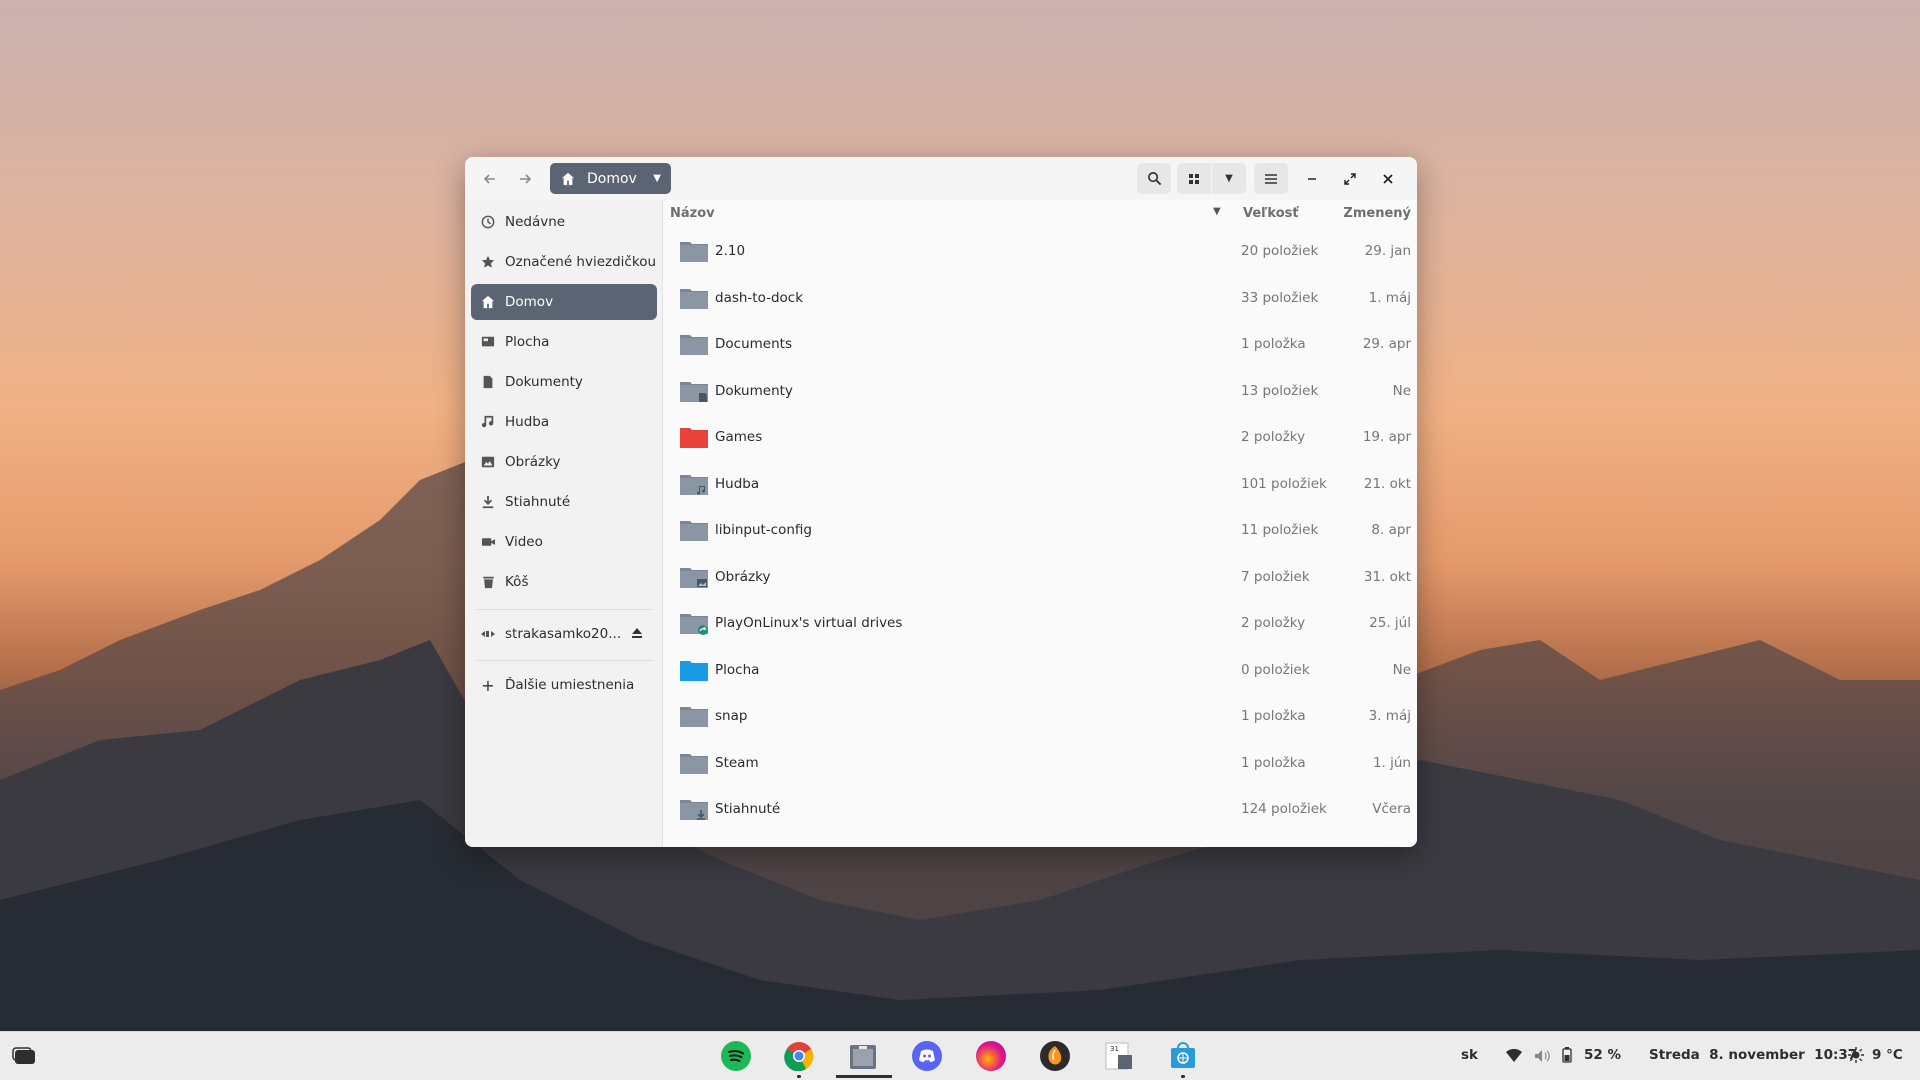 The width and height of the screenshot is (1920, 1080). I want to click on file-size: 2 položky, so click(1273, 623).